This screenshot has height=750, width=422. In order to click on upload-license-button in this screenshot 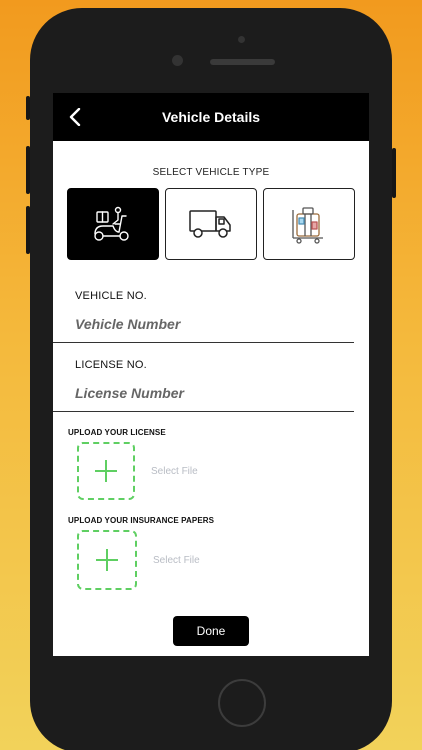, I will do `click(106, 471)`.